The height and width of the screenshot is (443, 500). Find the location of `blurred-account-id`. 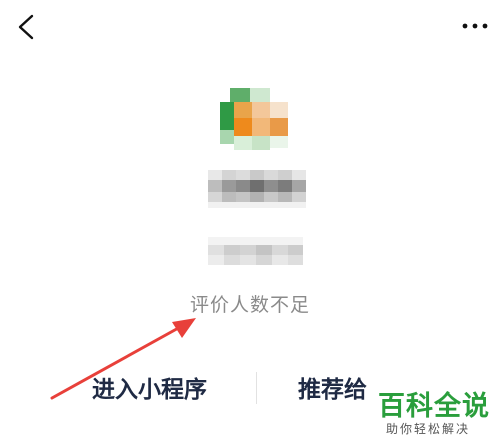

blurred-account-id is located at coordinates (255, 253).